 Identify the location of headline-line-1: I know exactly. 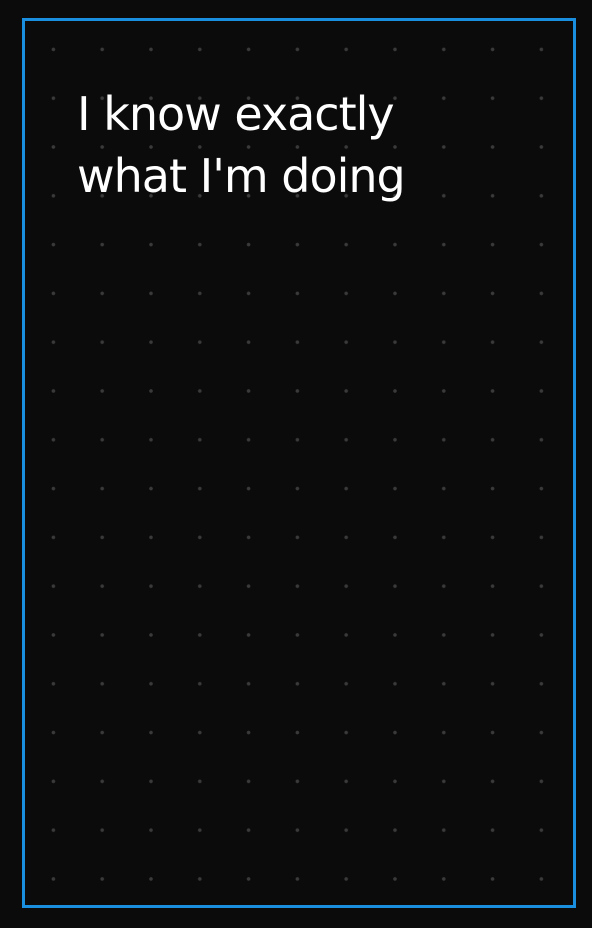
(236, 114).